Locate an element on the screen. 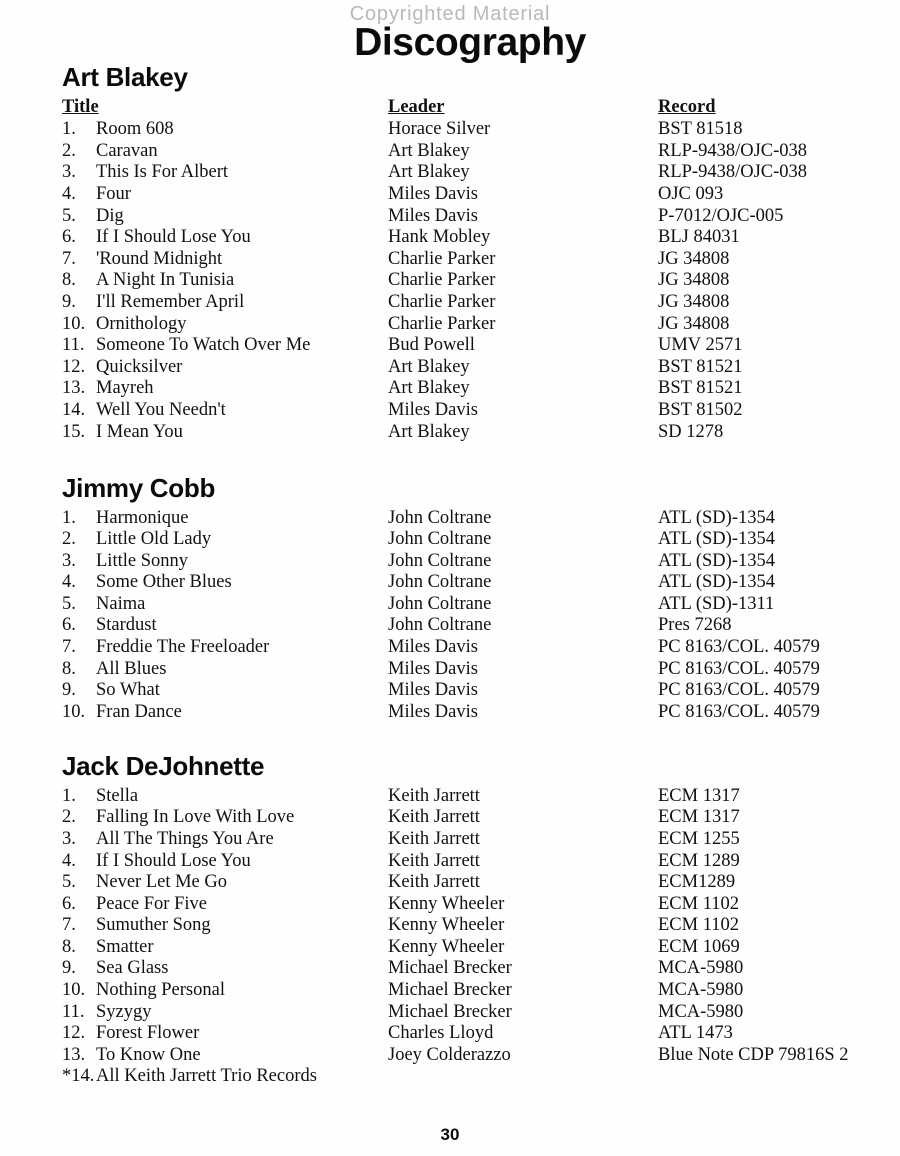 The image size is (900, 1156). track-number: 4. is located at coordinates (69, 860).